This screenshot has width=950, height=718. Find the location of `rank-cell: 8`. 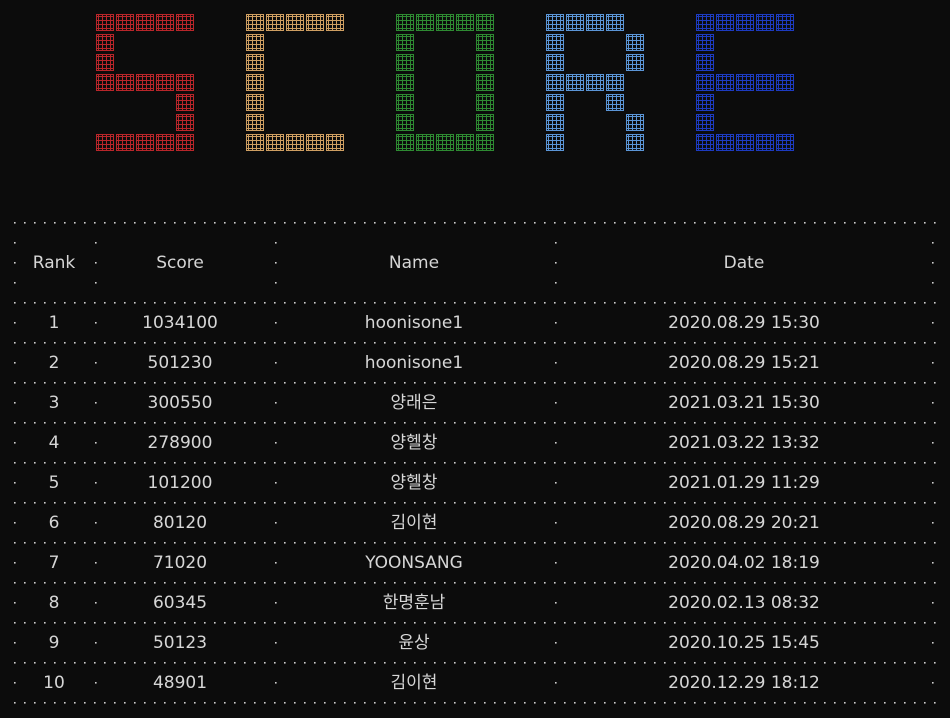

rank-cell: 8 is located at coordinates (54, 603).